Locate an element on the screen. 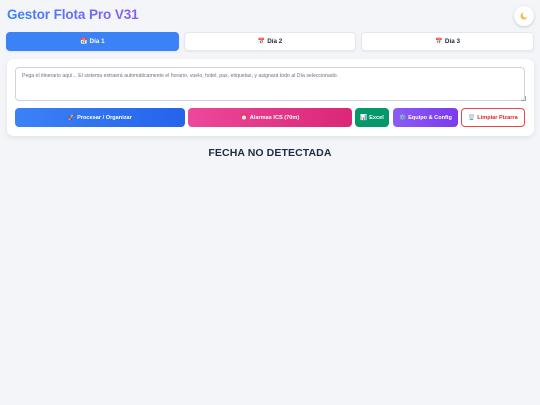 This screenshot has height=405, width=540. app-header: Gestor Flota Pro V31 is located at coordinates (270, 16).